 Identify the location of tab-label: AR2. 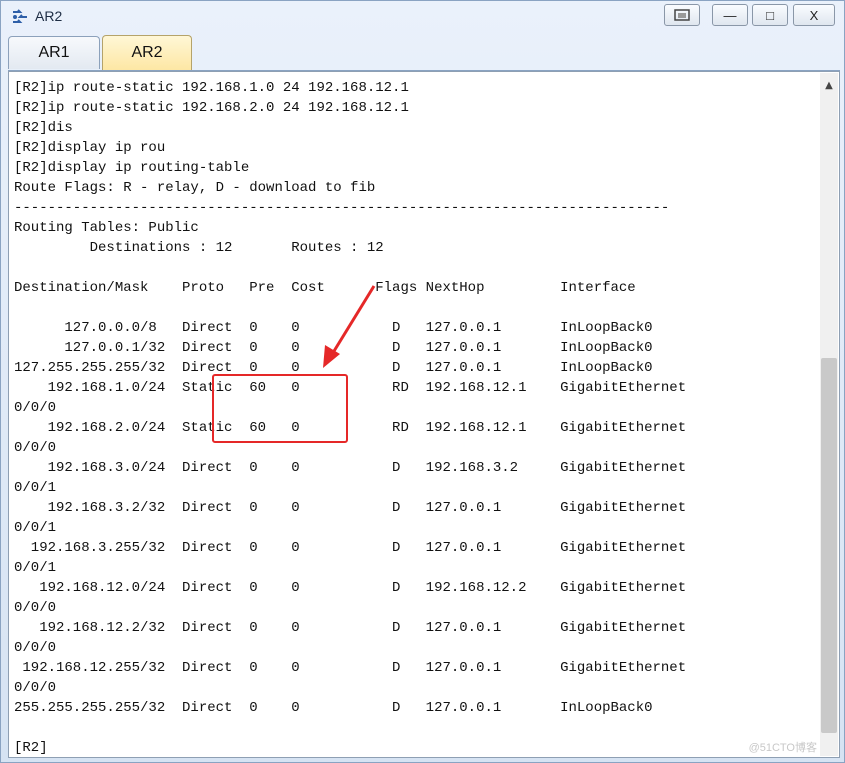
(147, 52).